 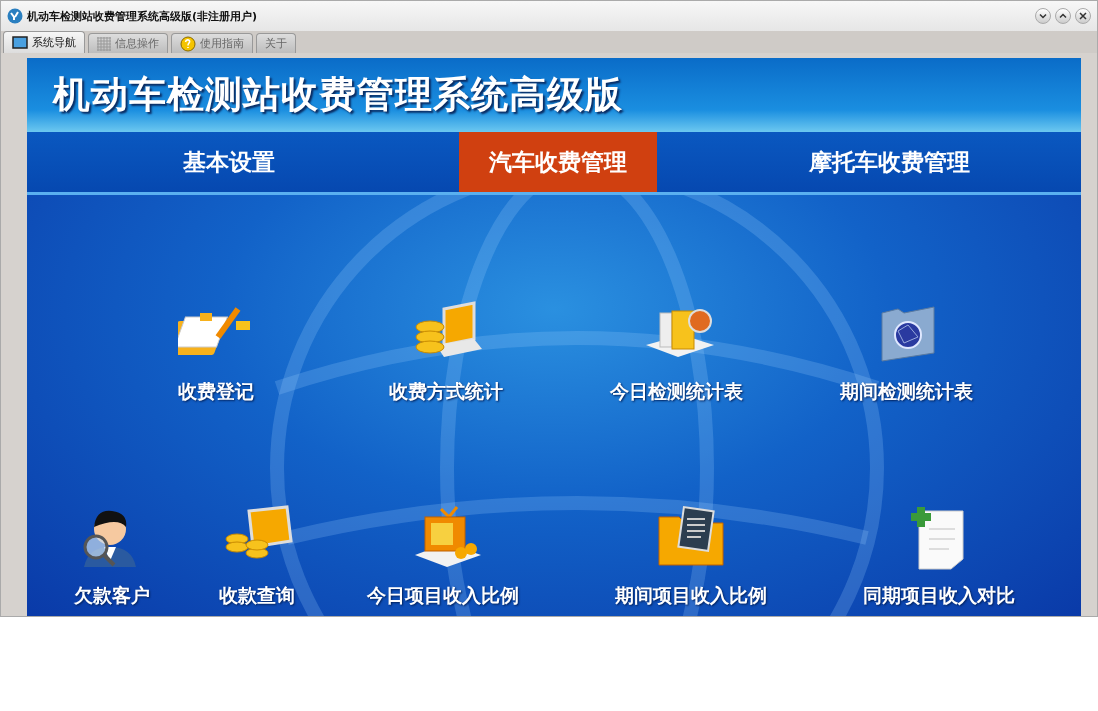 I want to click on menu-item-label: 欠款客户, so click(x=112, y=596).